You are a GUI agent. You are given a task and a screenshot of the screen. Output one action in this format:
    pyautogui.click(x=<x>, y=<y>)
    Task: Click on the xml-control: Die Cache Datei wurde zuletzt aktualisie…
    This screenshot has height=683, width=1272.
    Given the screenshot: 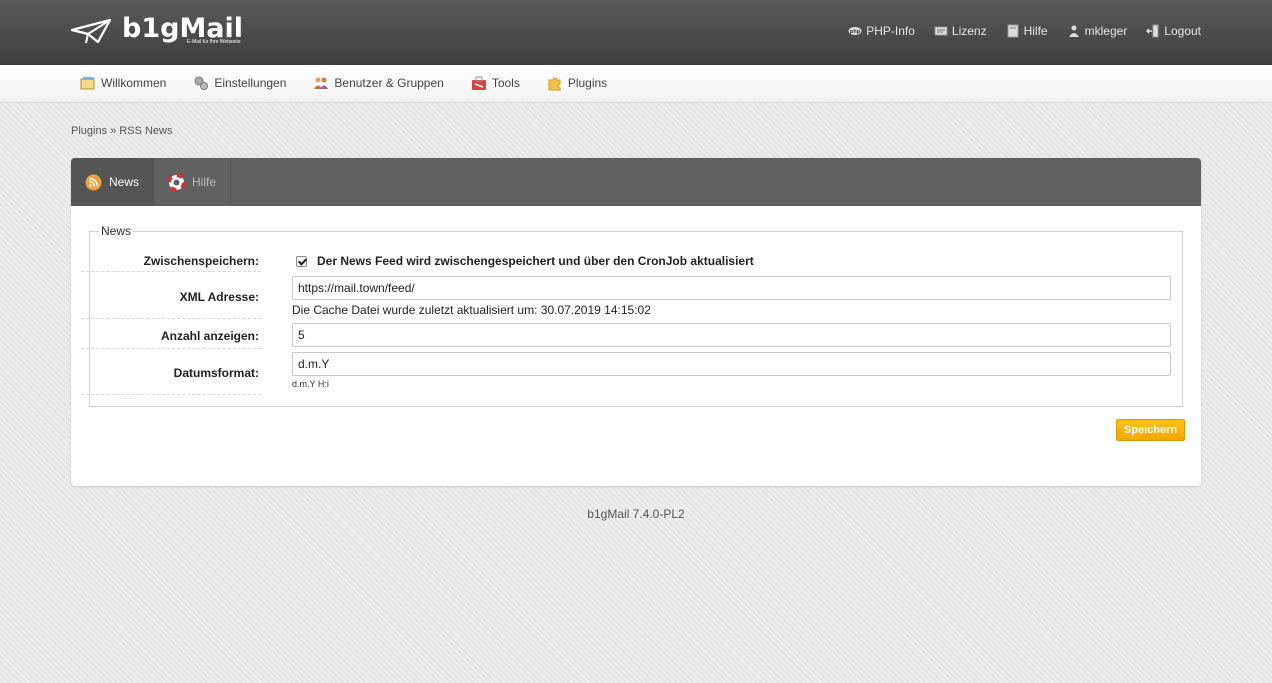 What is the action you would take?
    pyautogui.click(x=731, y=296)
    